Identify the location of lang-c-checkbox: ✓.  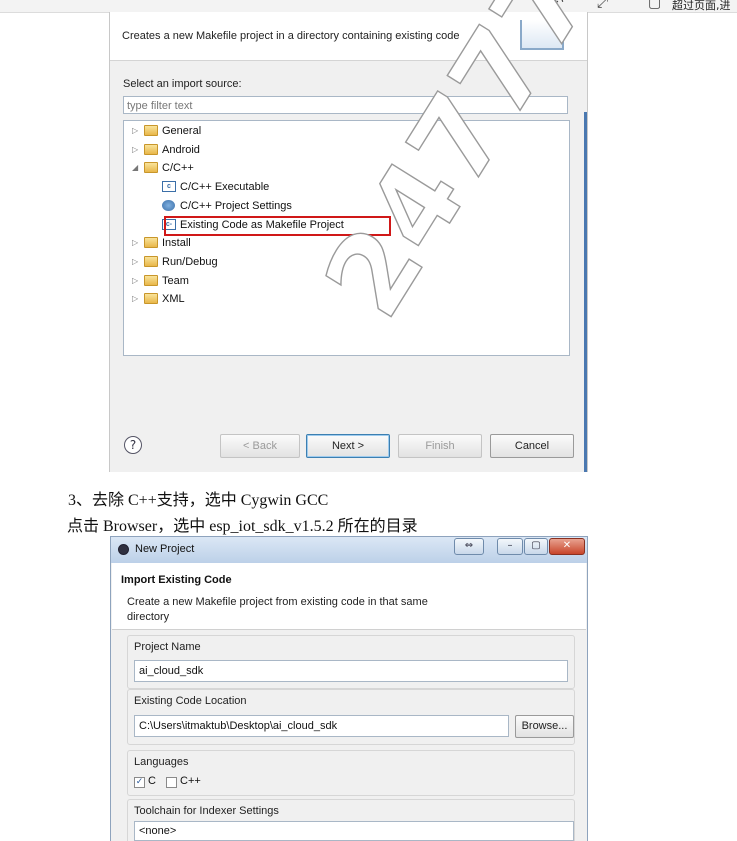
(139, 782).